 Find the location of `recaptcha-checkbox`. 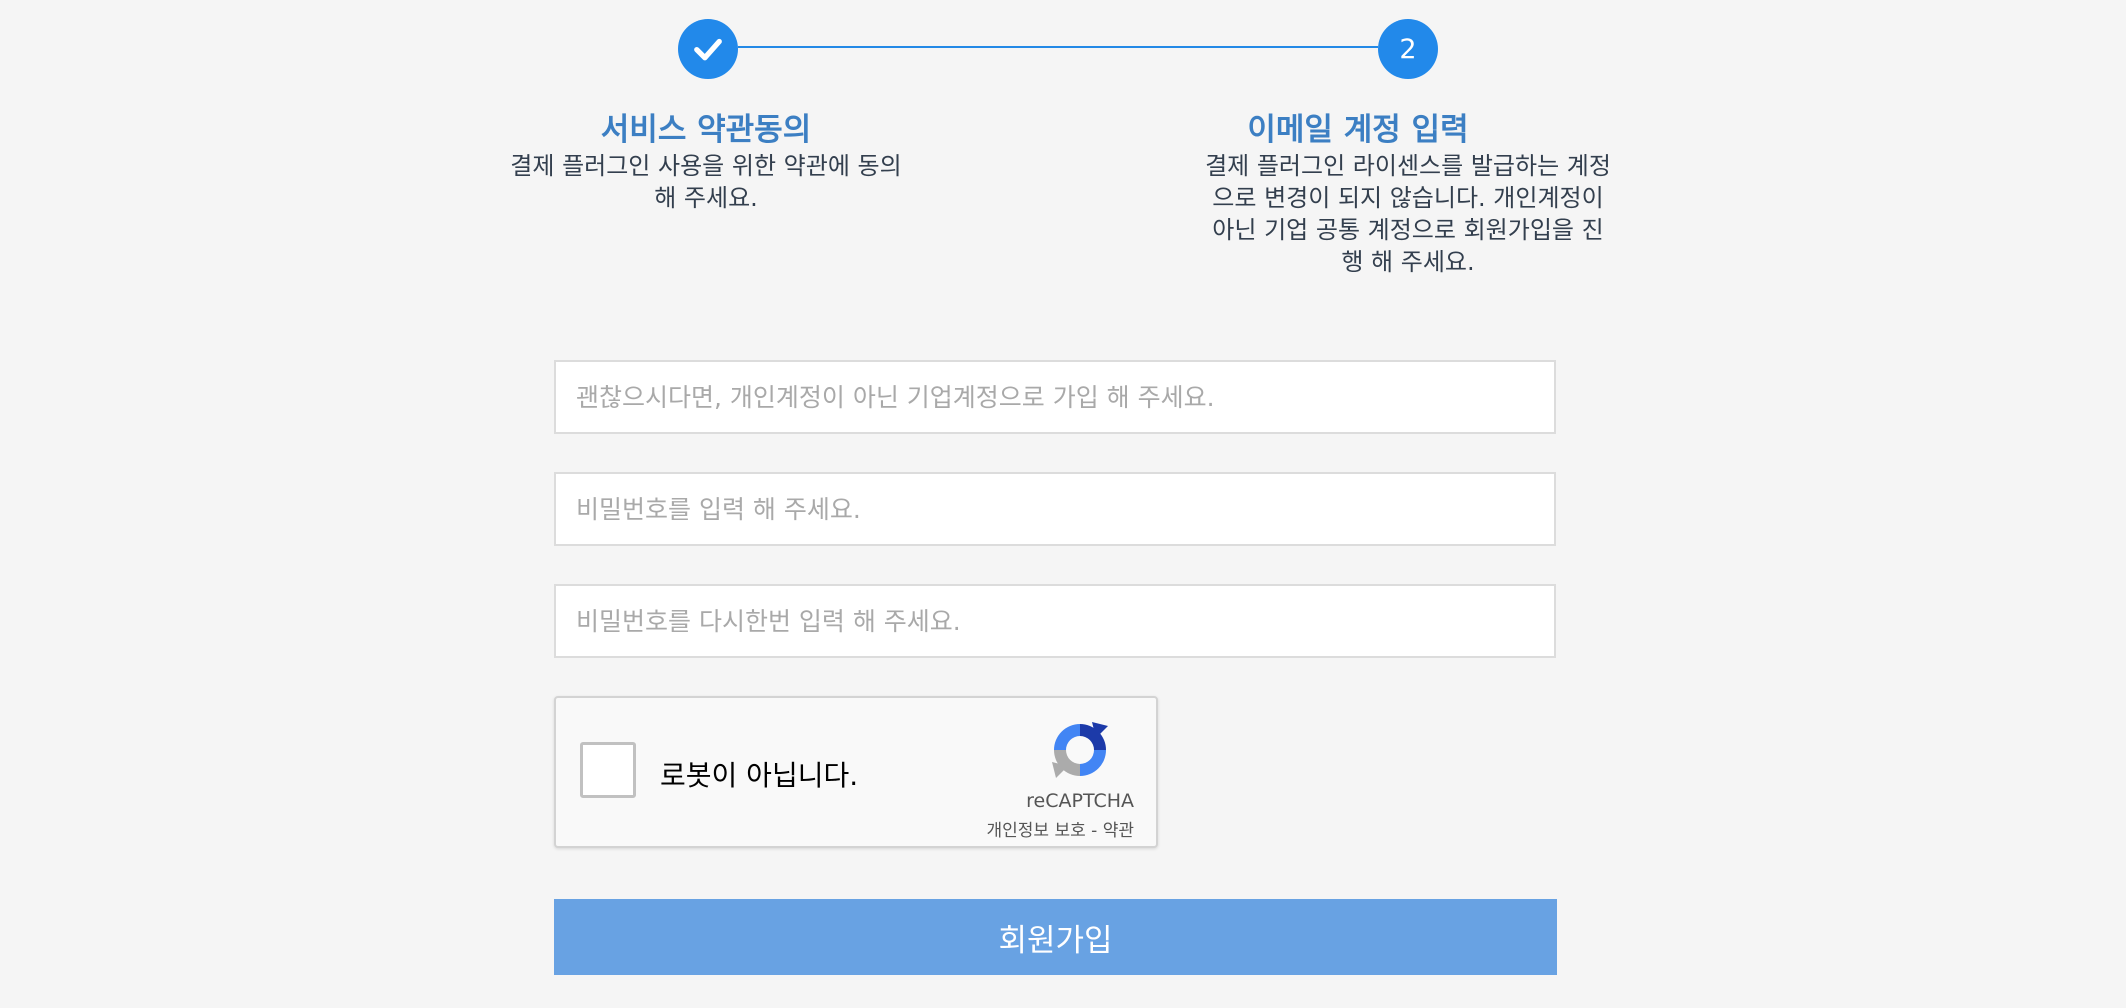

recaptcha-checkbox is located at coordinates (608, 770).